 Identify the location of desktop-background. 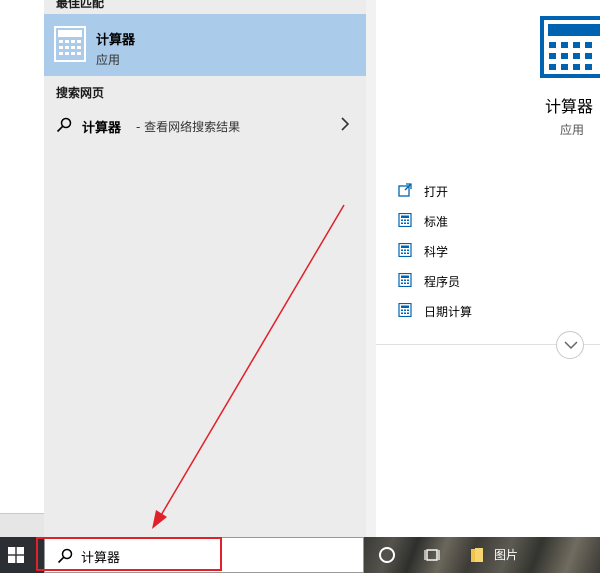
(22, 268).